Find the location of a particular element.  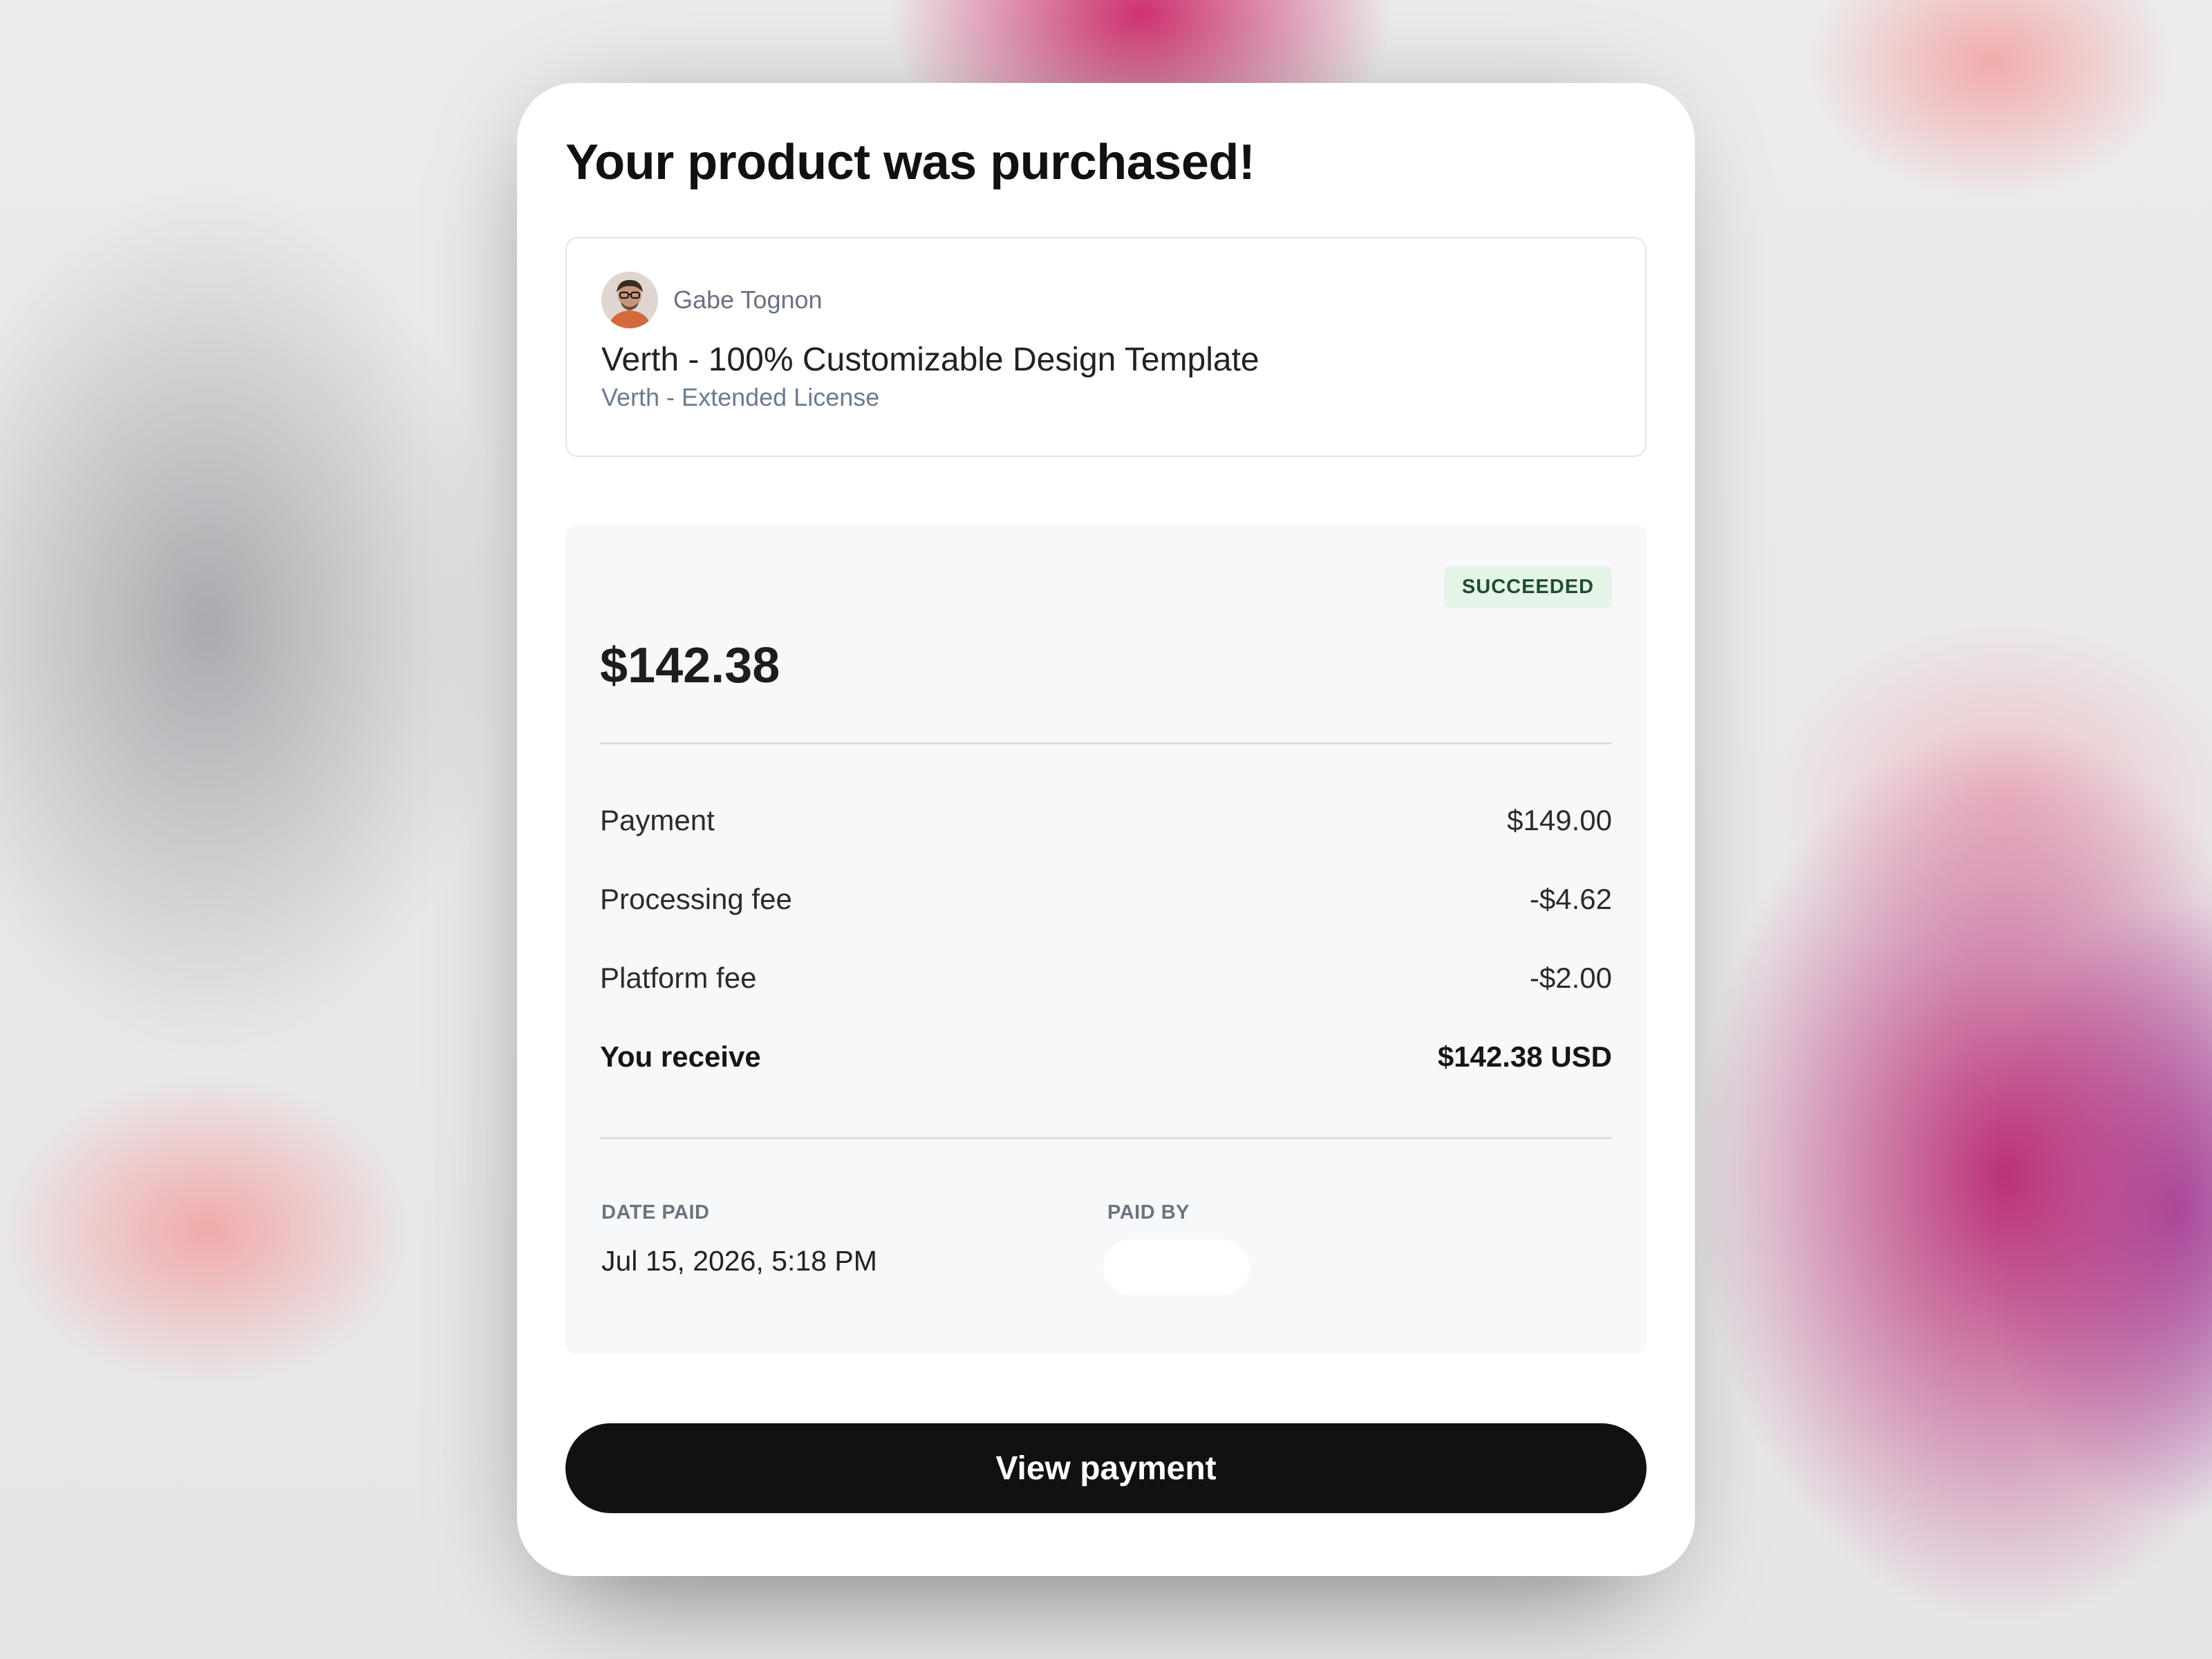

user-avatar-icon is located at coordinates (629, 300).